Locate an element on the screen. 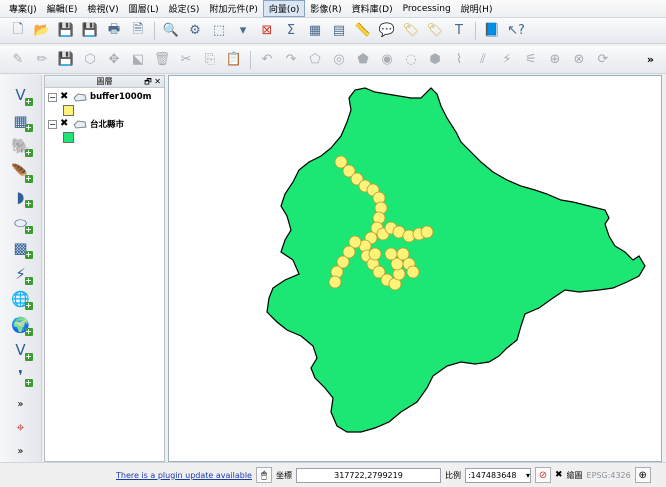  whats-this-icon: ↖? is located at coordinates (516, 31).